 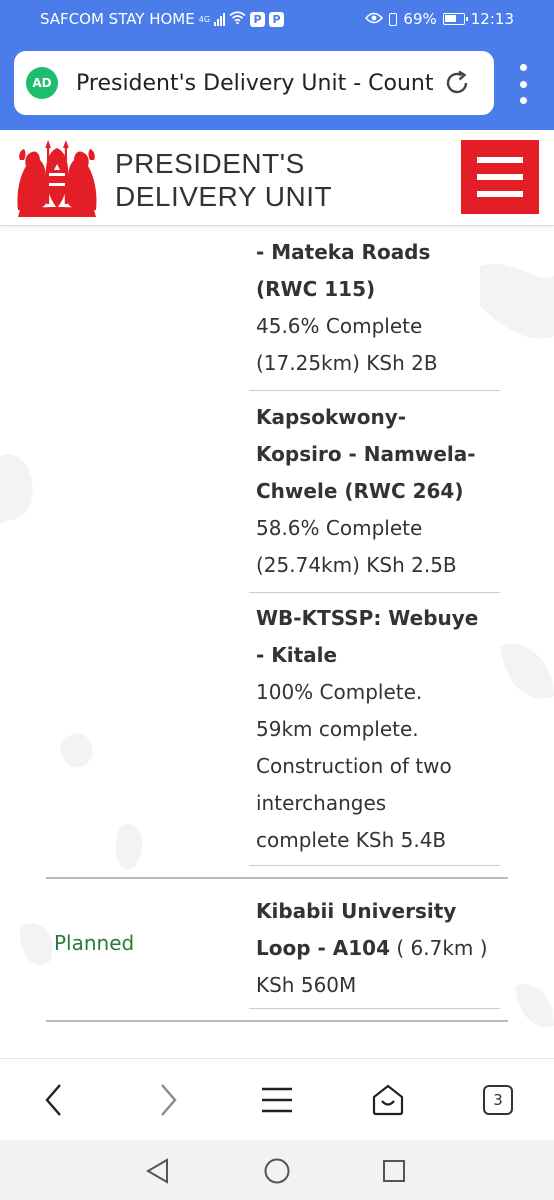 I want to click on project-detail-line: 100% Complete., so click(x=339, y=692).